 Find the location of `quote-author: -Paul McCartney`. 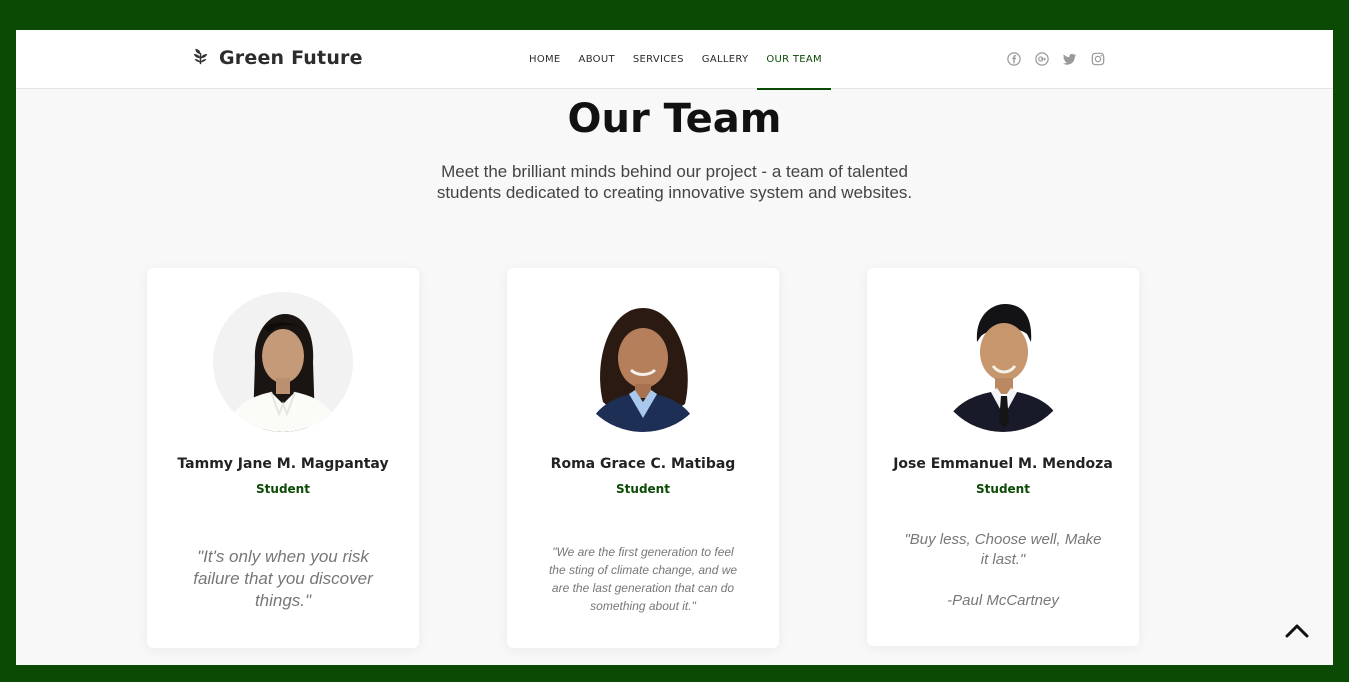

quote-author: -Paul McCartney is located at coordinates (1003, 600).